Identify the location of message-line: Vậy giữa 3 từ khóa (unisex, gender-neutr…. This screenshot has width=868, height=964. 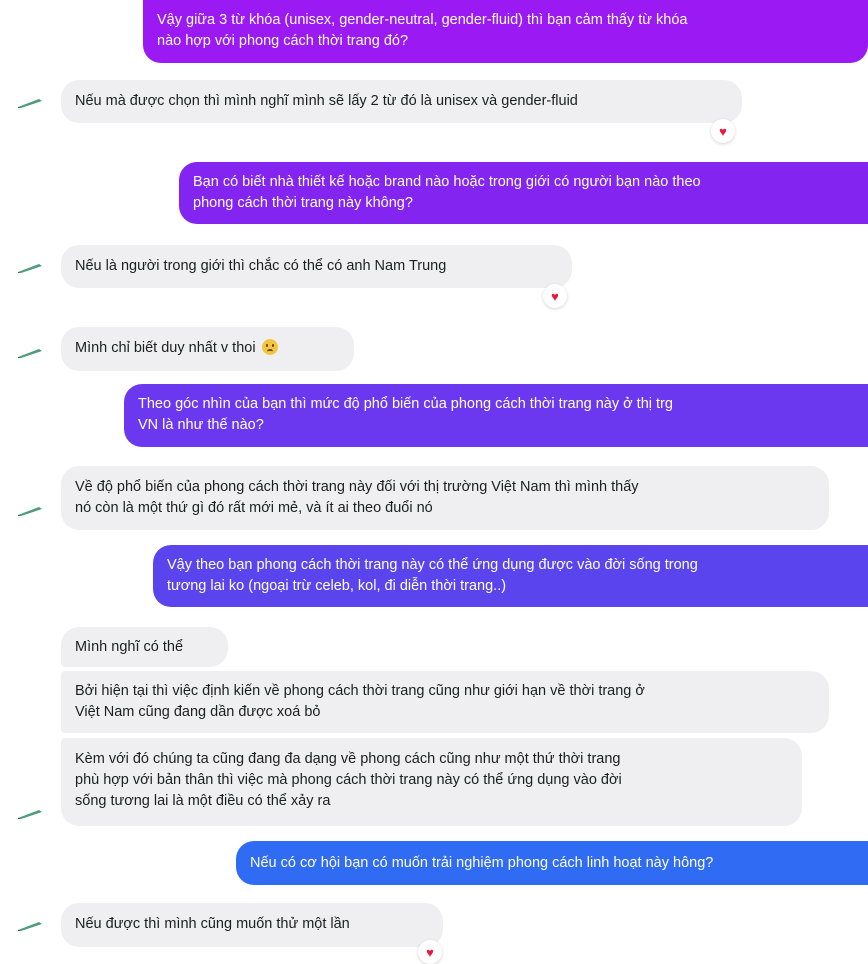
(422, 20).